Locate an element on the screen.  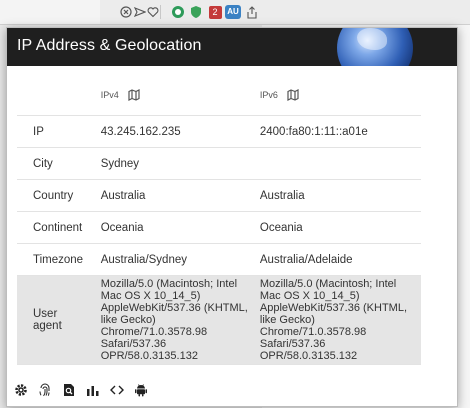
table-header-row: IPv4 IPv6 is located at coordinates (219, 95).